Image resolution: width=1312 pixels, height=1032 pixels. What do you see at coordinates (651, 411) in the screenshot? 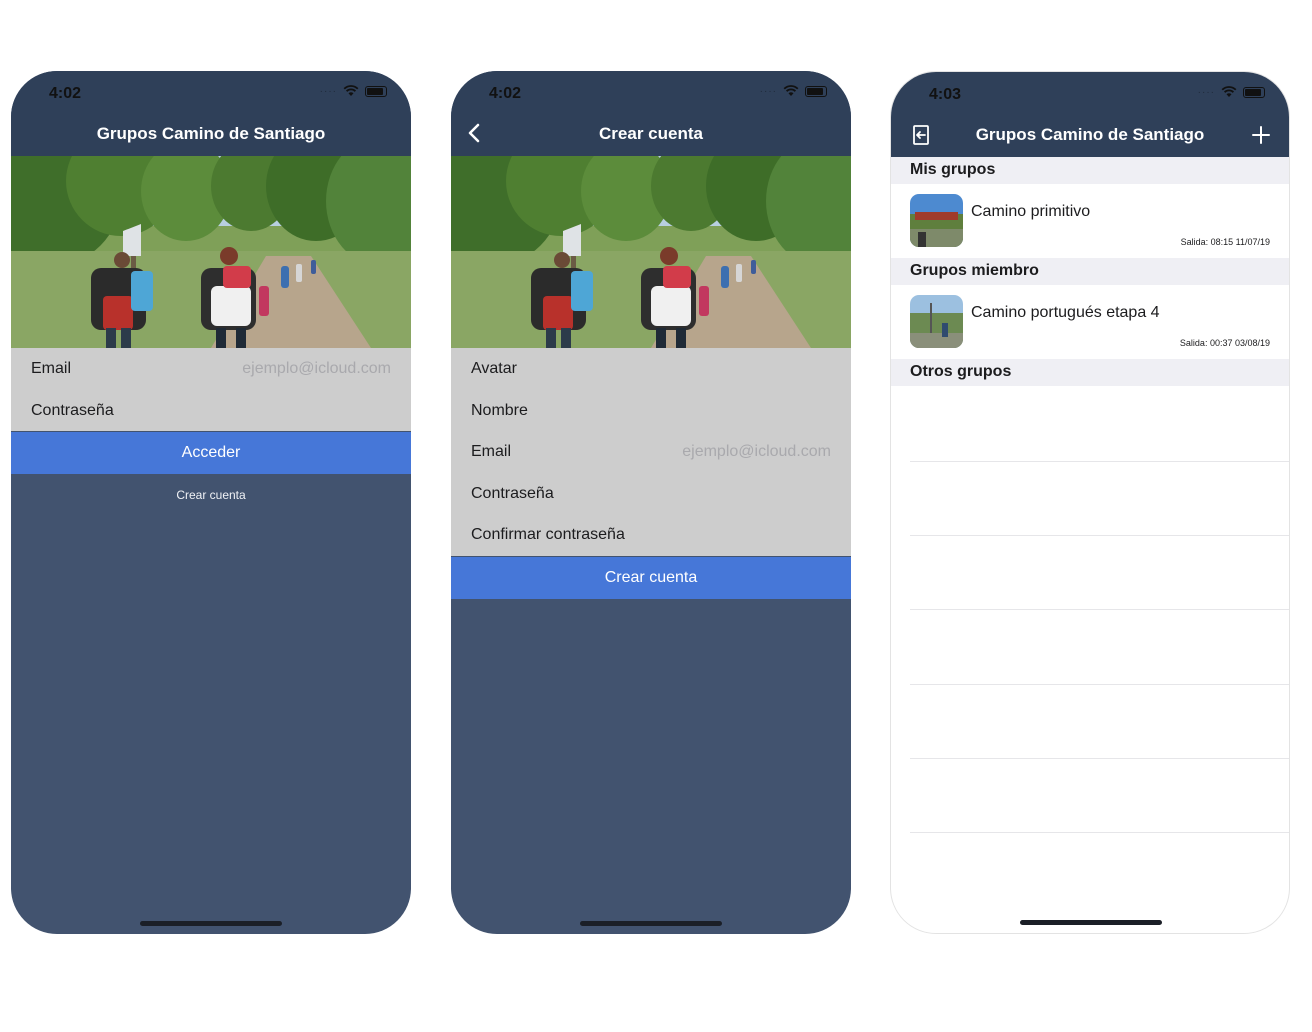
I see `name-field: Nombre` at bounding box center [651, 411].